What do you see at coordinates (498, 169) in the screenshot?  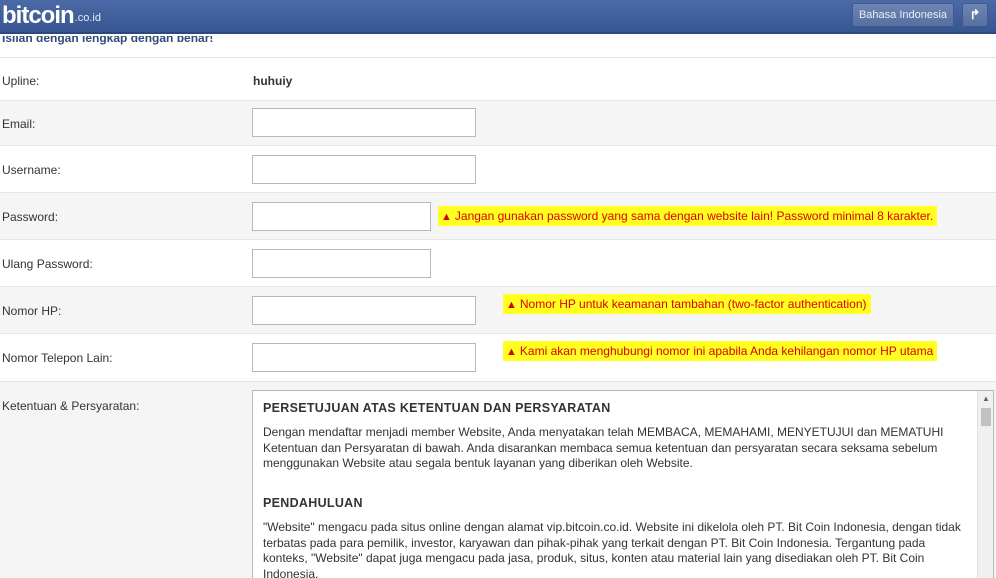 I see `username-row: Username:` at bounding box center [498, 169].